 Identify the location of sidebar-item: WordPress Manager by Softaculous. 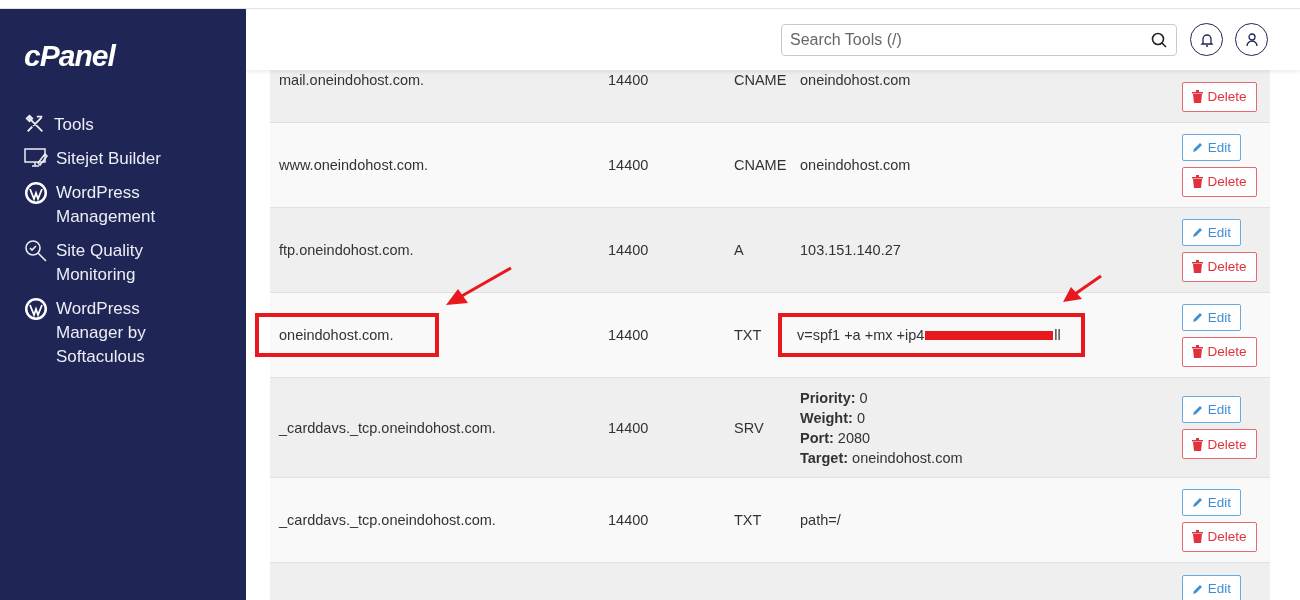
(135, 333).